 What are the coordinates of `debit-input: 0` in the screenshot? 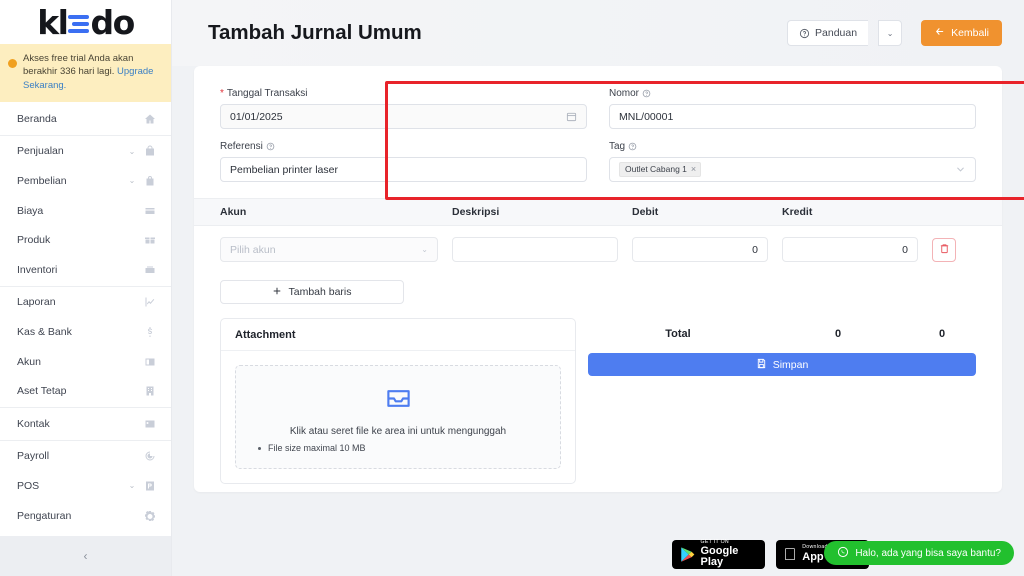 It's located at (700, 249).